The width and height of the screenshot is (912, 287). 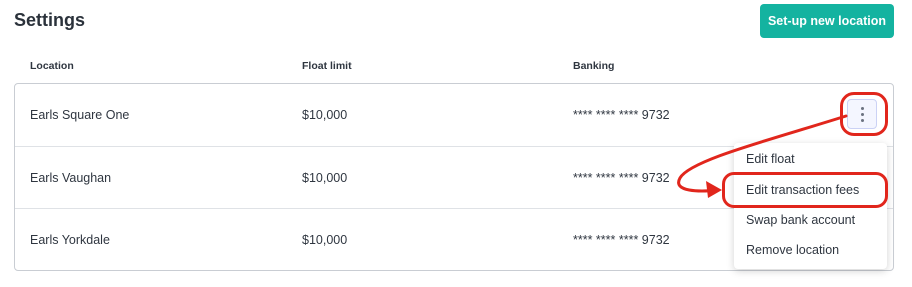 What do you see at coordinates (862, 108) in the screenshot?
I see `kebab-menu-icon` at bounding box center [862, 108].